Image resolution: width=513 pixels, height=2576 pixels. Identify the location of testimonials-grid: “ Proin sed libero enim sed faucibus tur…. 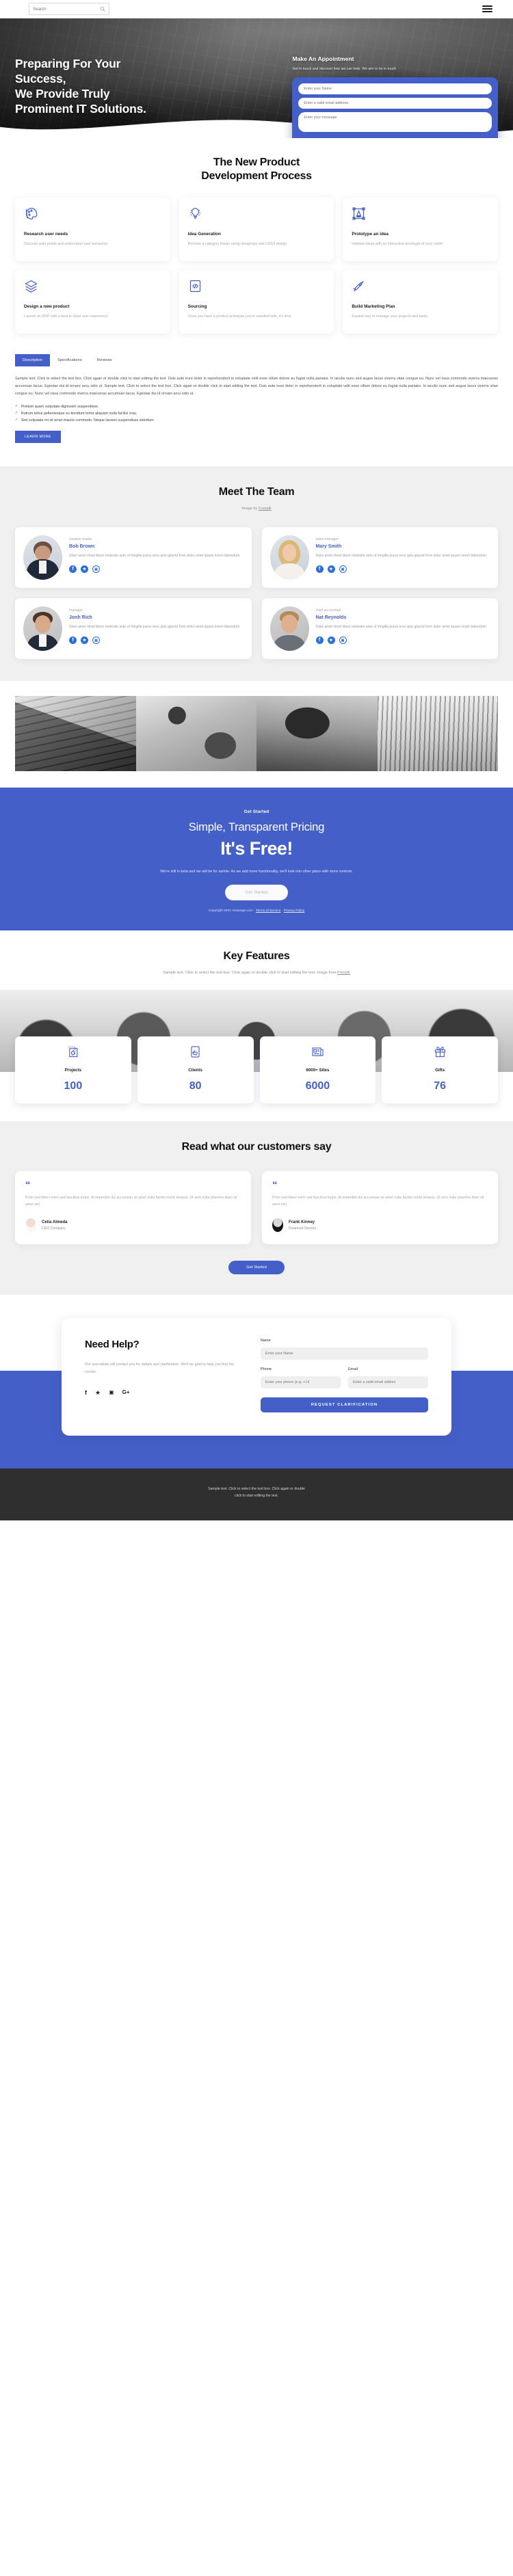
(256, 1207).